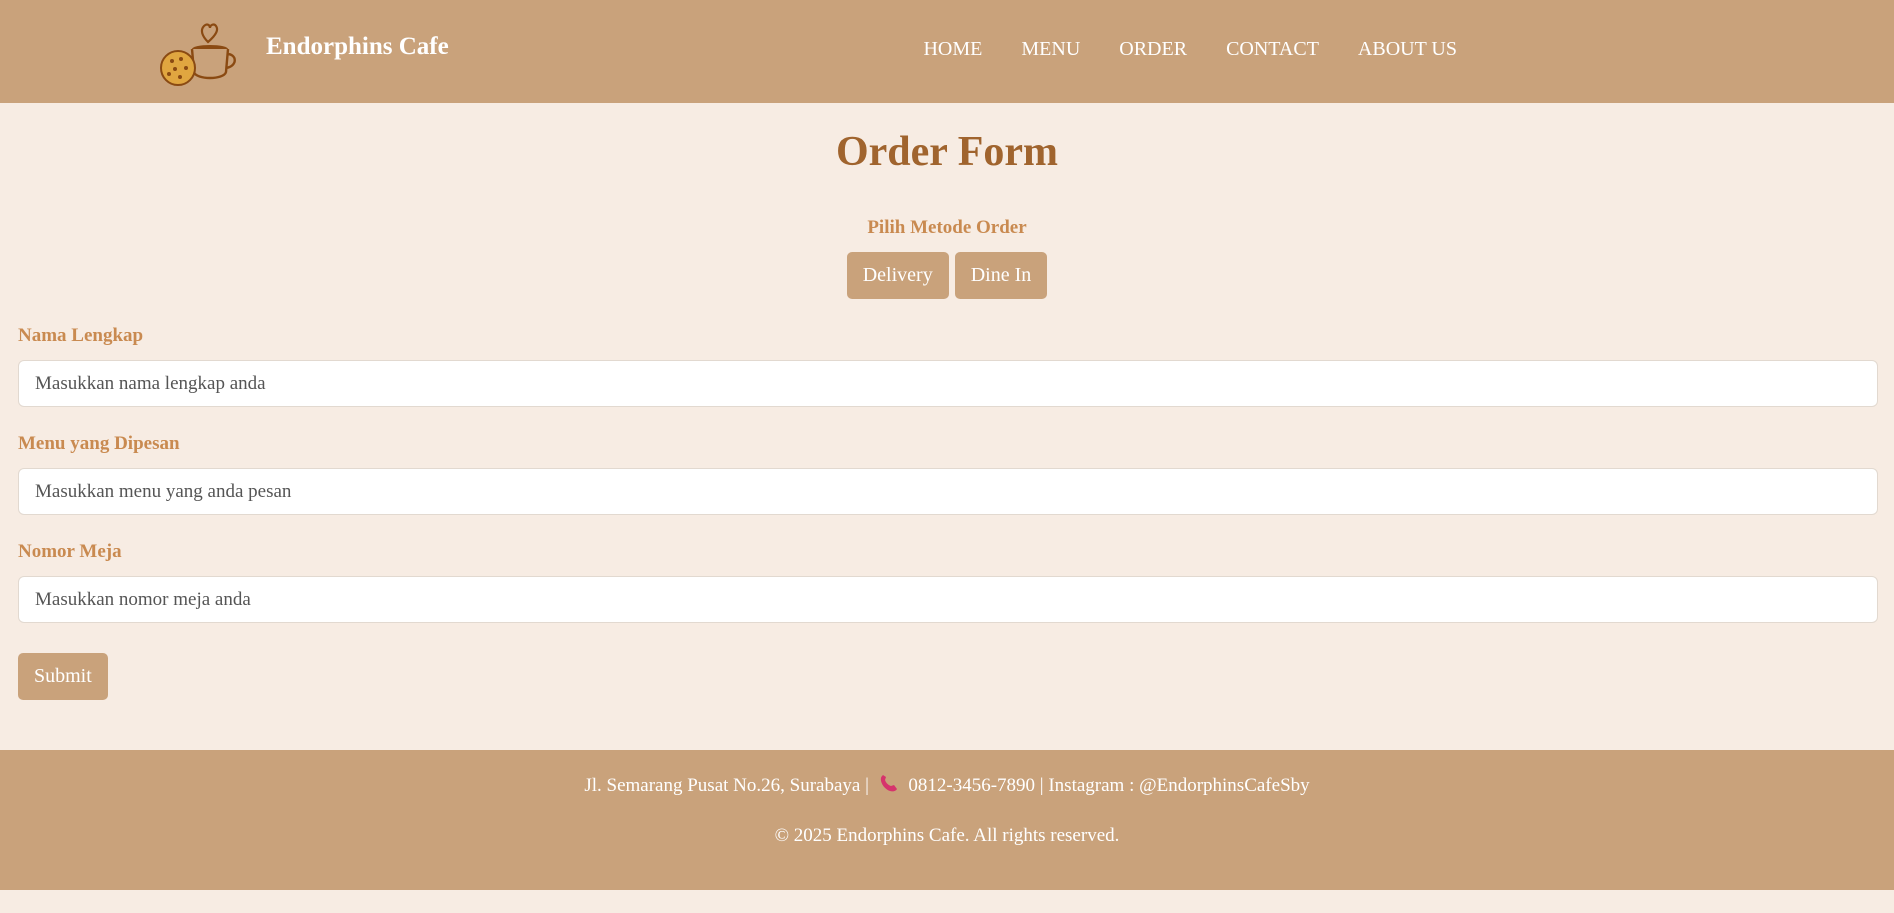 This screenshot has width=1894, height=913. Describe the element at coordinates (947, 227) in the screenshot. I see `order-method-label: Pilih Metode Order` at that location.